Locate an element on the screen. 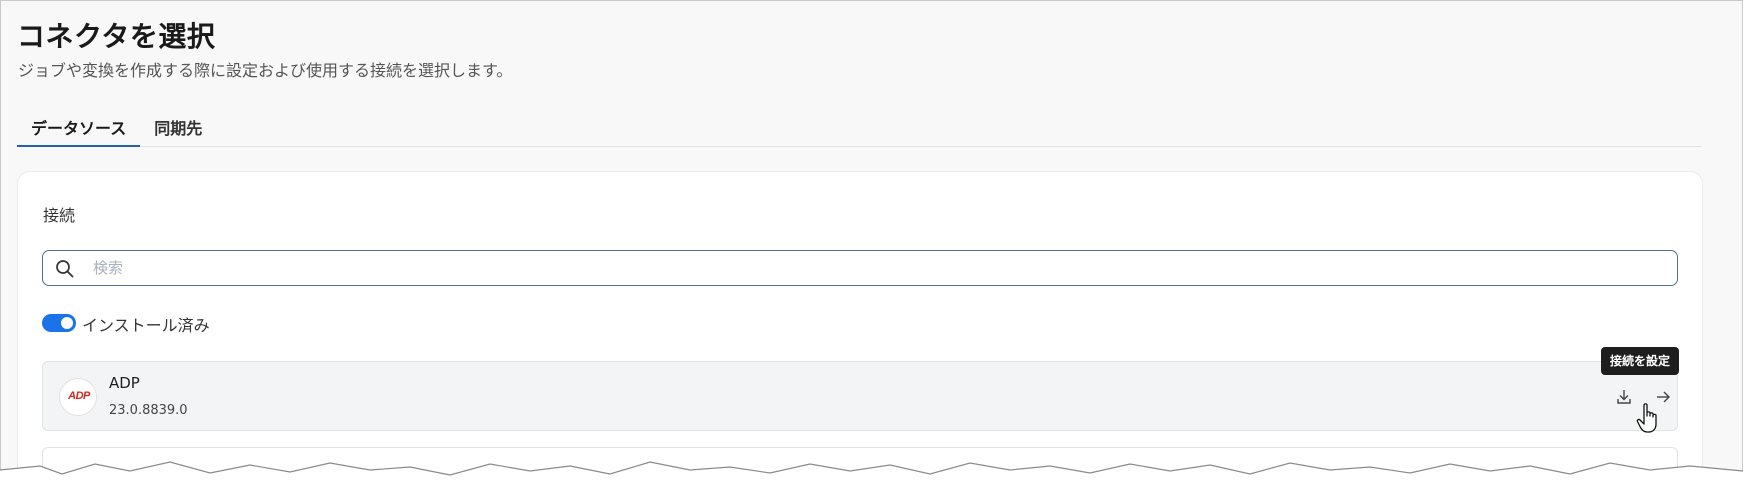 The image size is (1743, 495). tab-destination: 同期先 is located at coordinates (178, 127).